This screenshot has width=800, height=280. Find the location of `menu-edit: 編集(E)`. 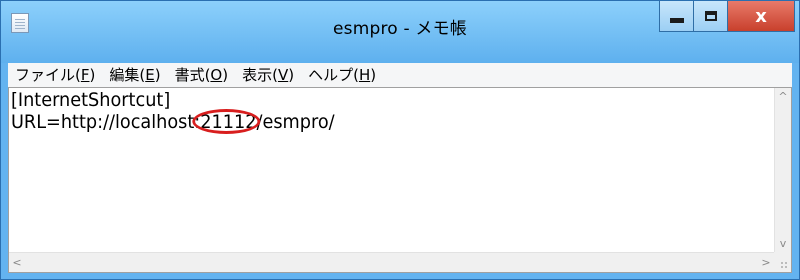

menu-edit: 編集(E) is located at coordinates (134, 75).